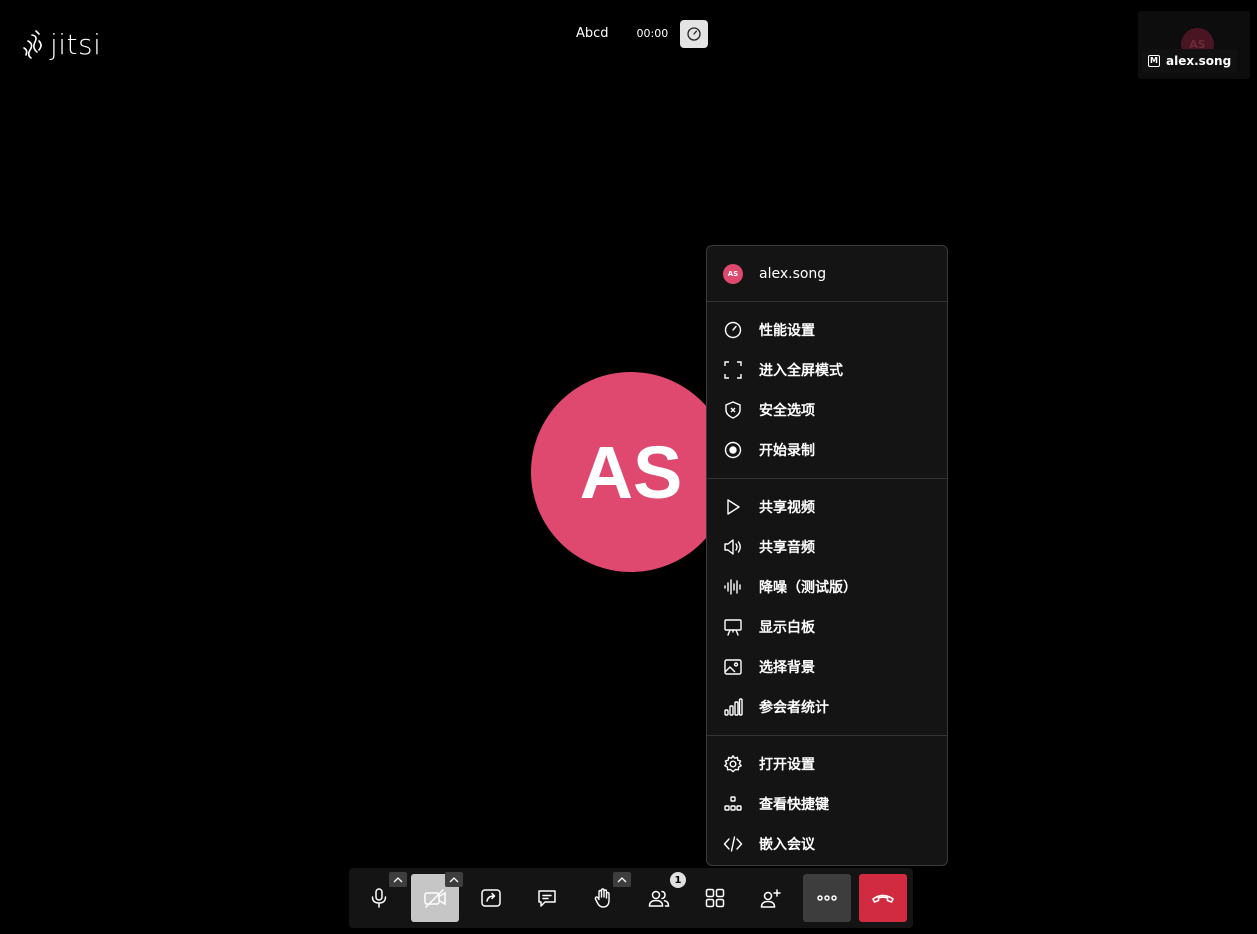 This screenshot has width=1257, height=934. I want to click on menu-item-open-settings: 打开设置, so click(827, 764).